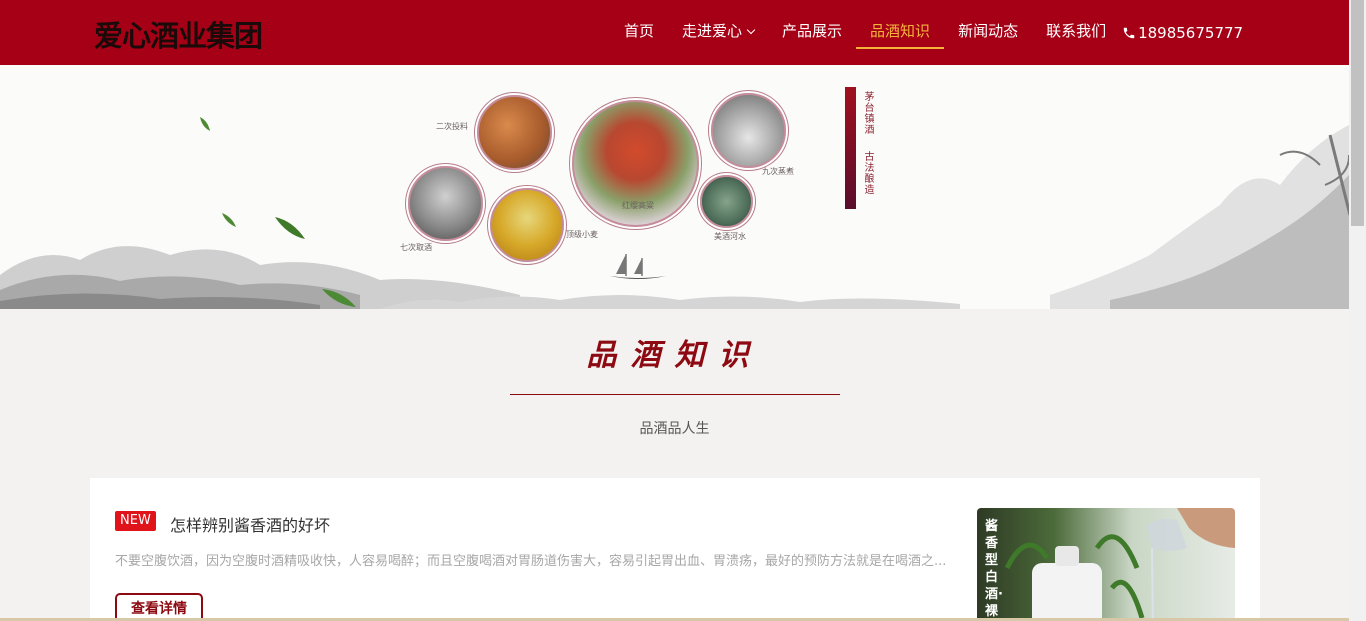 The height and width of the screenshot is (621, 1366). I want to click on nav-item-news: 新闻动态, so click(988, 32).